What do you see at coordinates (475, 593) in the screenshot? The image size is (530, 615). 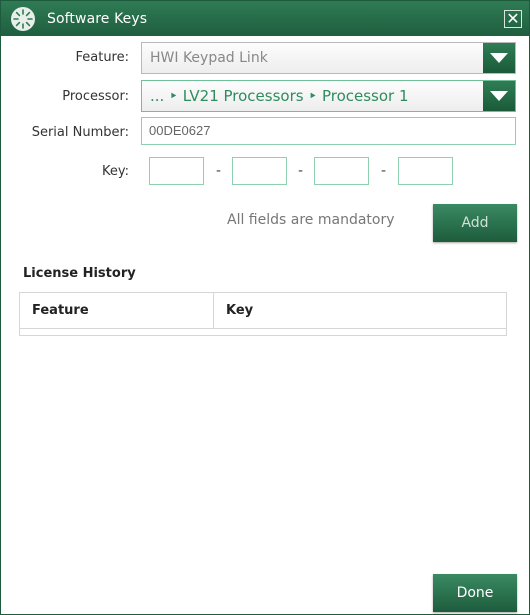 I see `done-button: Done` at bounding box center [475, 593].